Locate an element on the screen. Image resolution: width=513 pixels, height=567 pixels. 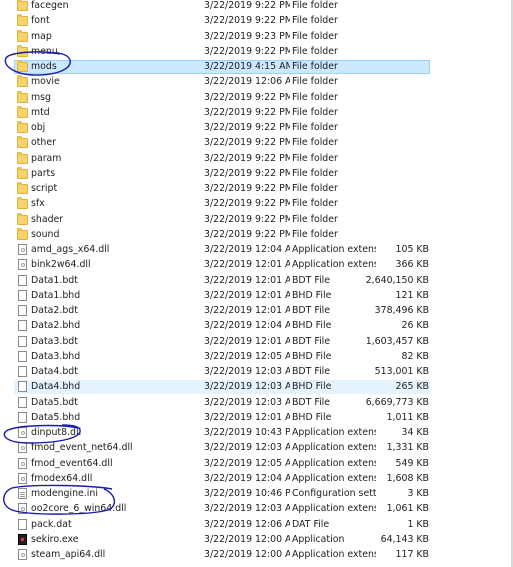
file-row-menu: menu 3/22/2019 9:22 PM File folder is located at coordinates (256, 52).